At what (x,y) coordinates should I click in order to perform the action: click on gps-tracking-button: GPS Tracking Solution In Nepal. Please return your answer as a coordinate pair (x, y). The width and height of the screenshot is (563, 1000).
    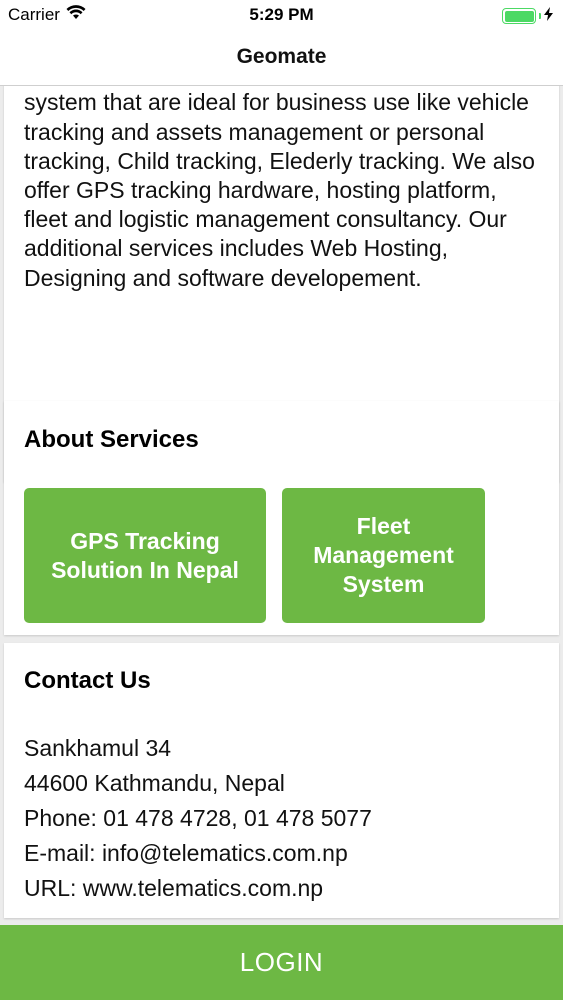
    Looking at the image, I should click on (145, 555).